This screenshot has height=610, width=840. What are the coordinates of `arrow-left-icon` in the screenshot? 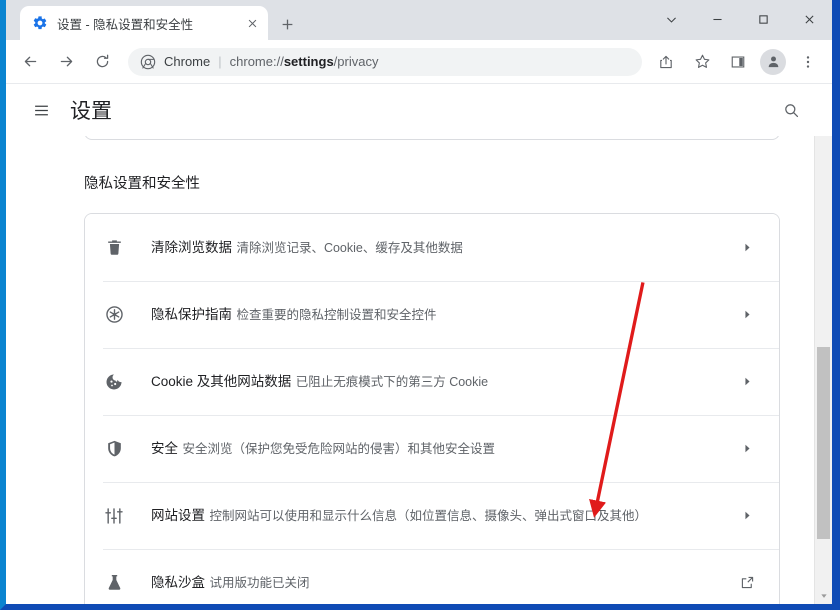 It's located at (30, 61).